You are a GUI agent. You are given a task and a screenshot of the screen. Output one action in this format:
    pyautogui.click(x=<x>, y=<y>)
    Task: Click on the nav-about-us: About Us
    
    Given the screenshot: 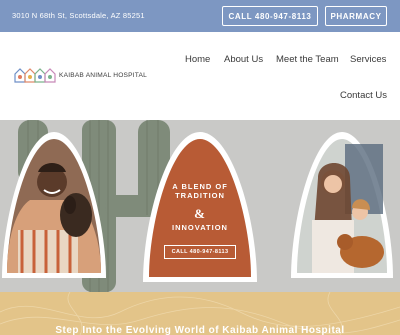 What is the action you would take?
    pyautogui.click(x=243, y=59)
    